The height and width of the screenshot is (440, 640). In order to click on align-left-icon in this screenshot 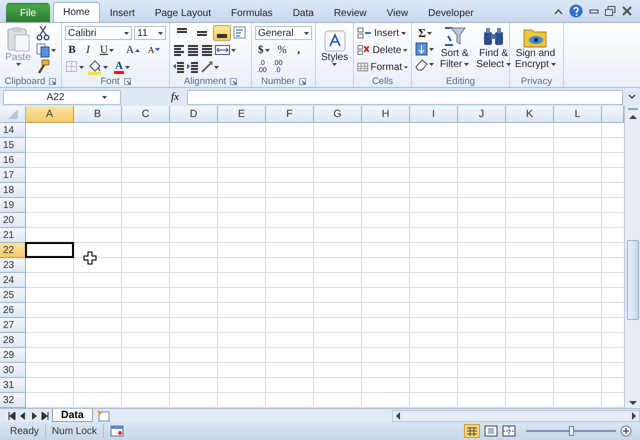, I will do `click(179, 50)`.